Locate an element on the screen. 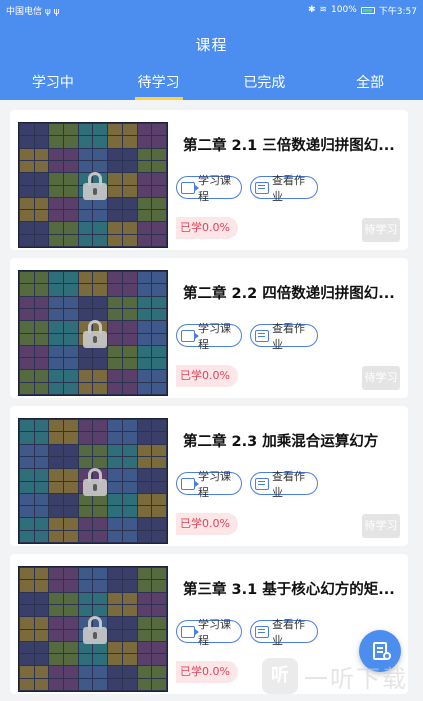  tab-all: 全部 is located at coordinates (370, 85).